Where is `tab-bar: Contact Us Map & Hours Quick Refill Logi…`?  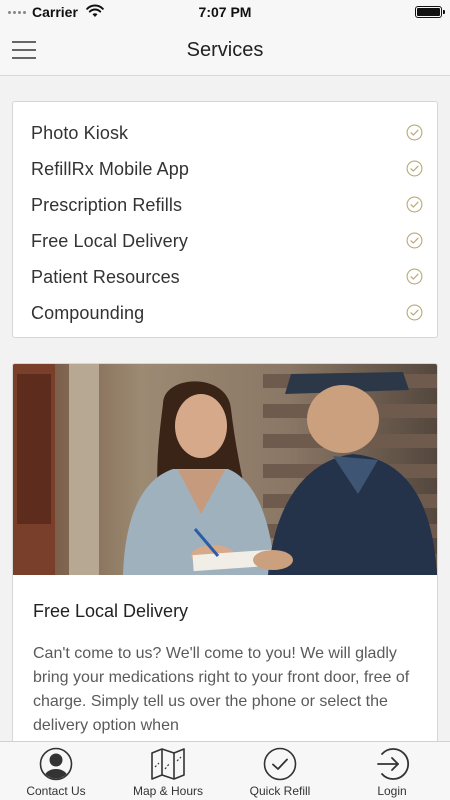
tab-bar: Contact Us Map & Hours Quick Refill Logi… is located at coordinates (225, 770).